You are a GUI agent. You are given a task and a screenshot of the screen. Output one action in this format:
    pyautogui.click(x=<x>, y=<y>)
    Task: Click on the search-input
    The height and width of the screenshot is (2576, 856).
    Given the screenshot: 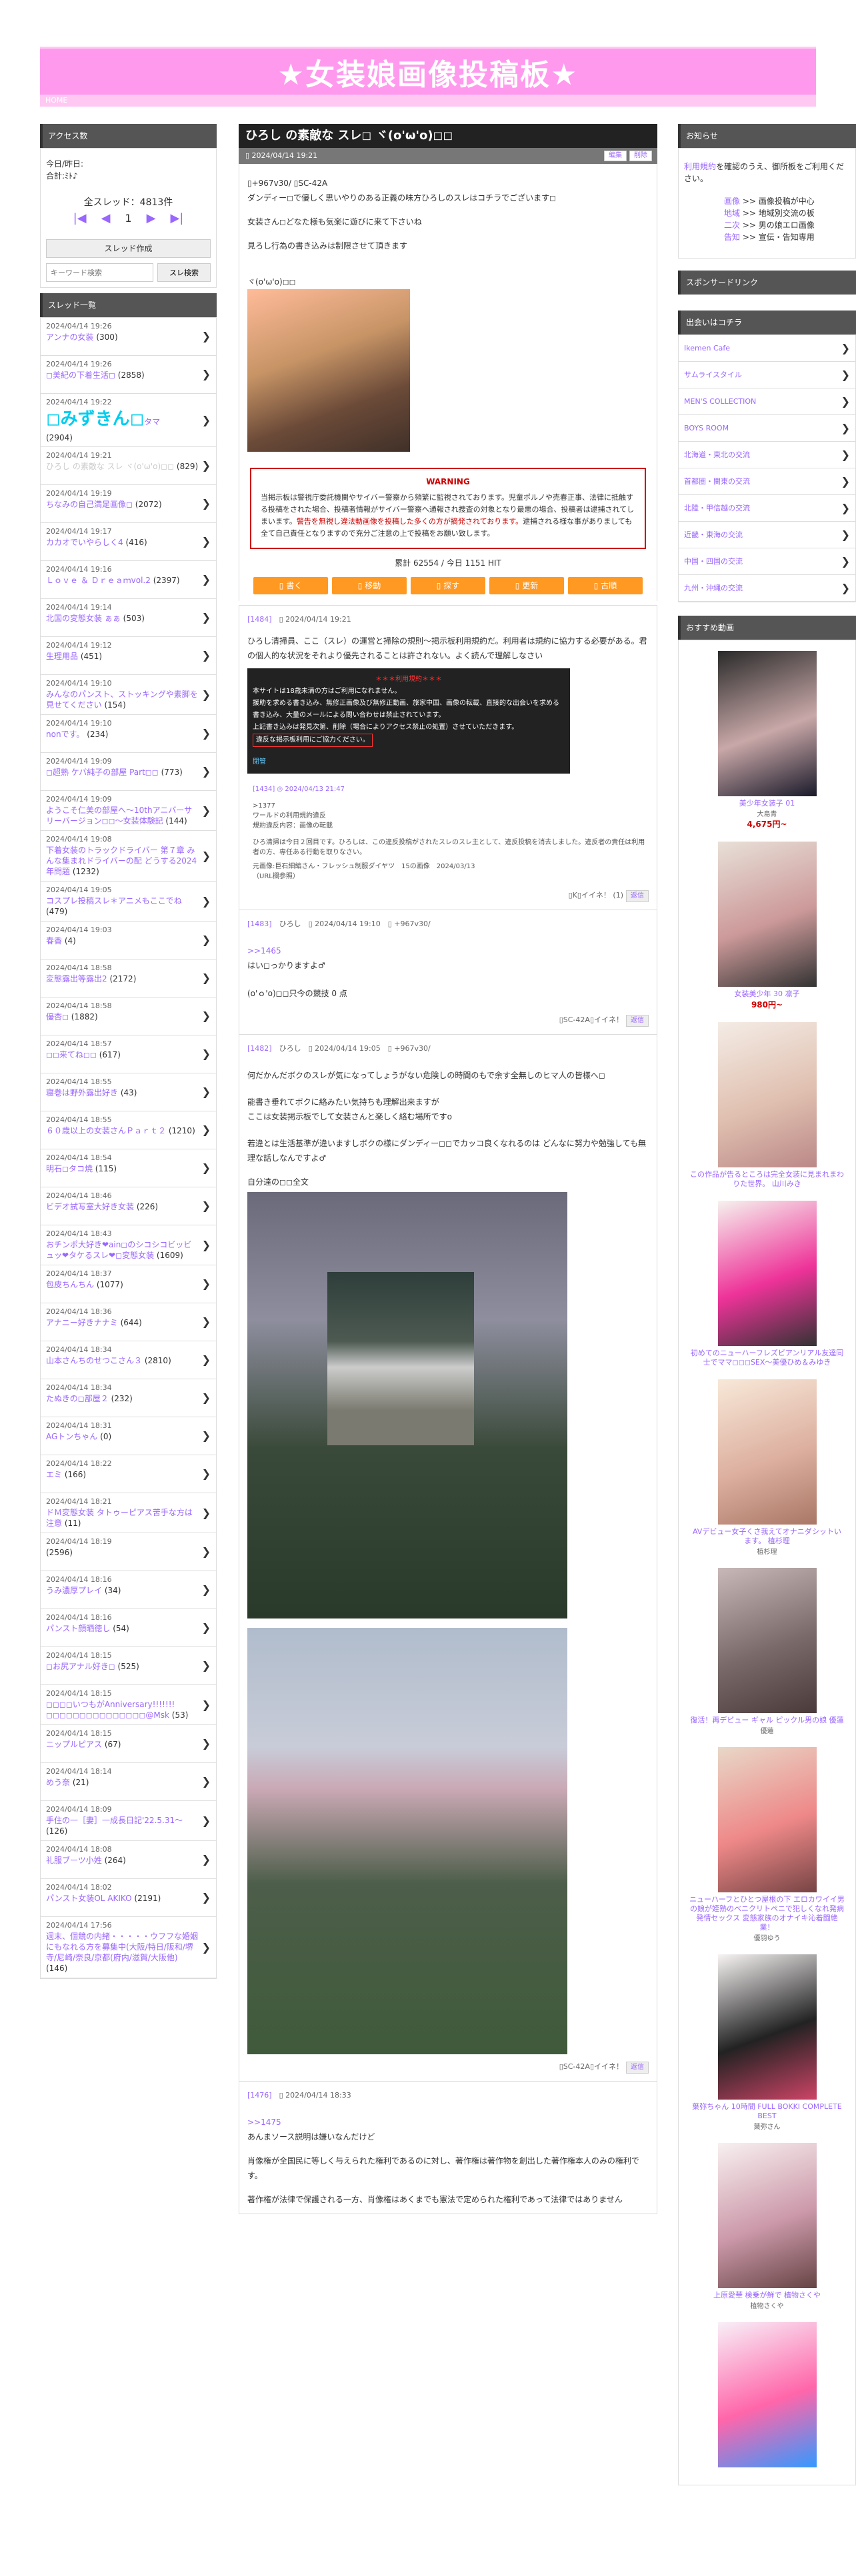 What is the action you would take?
    pyautogui.click(x=99, y=272)
    